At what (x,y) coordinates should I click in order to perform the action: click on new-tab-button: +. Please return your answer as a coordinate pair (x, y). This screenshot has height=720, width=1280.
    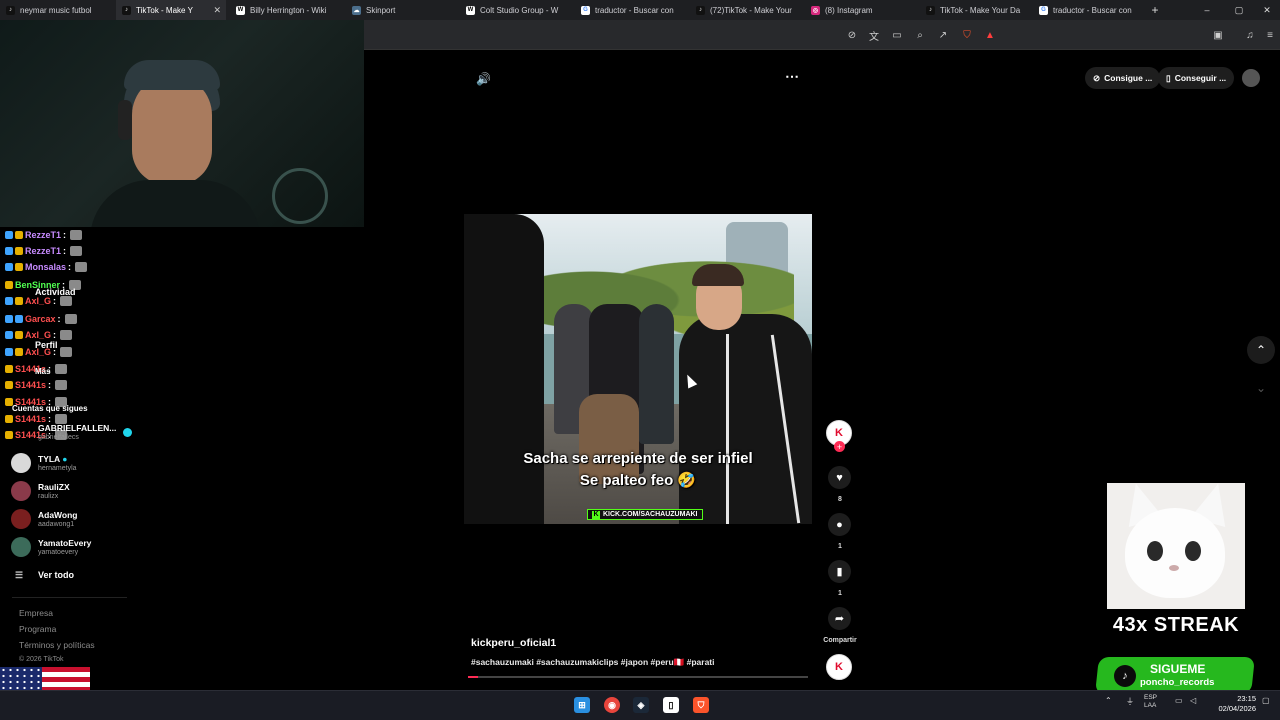
    Looking at the image, I should click on (1155, 10).